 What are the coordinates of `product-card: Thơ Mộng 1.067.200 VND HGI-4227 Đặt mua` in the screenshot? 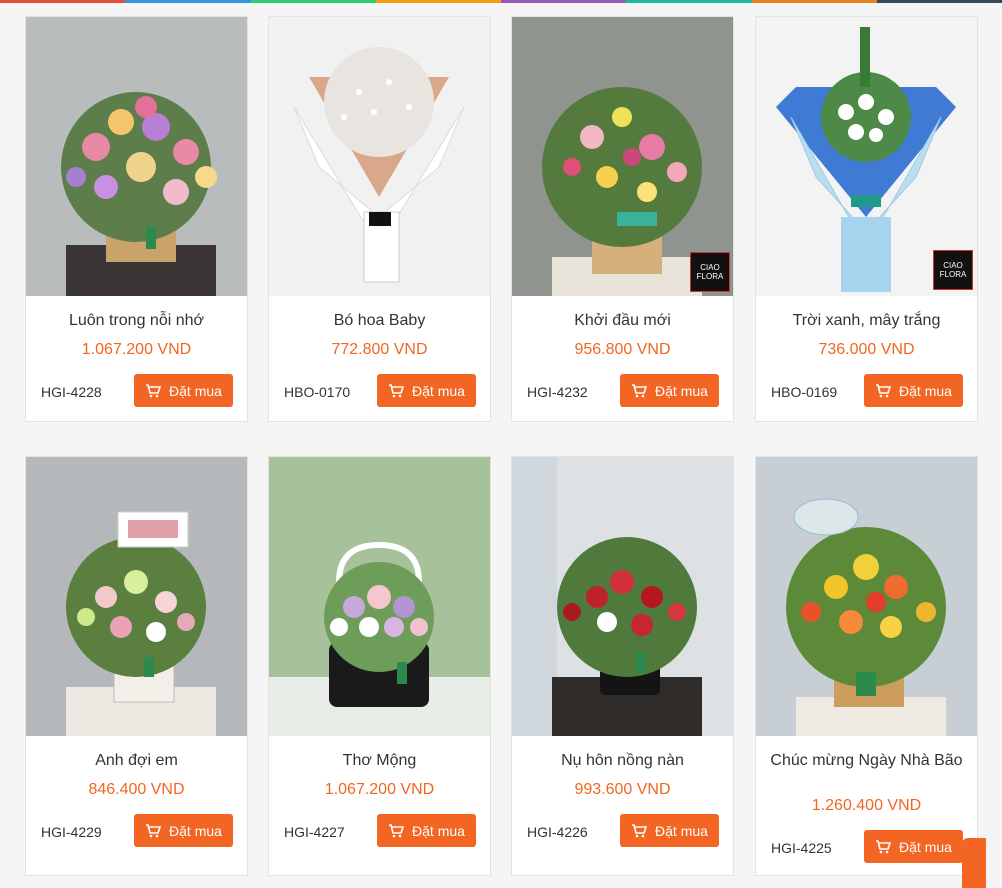 It's located at (379, 666).